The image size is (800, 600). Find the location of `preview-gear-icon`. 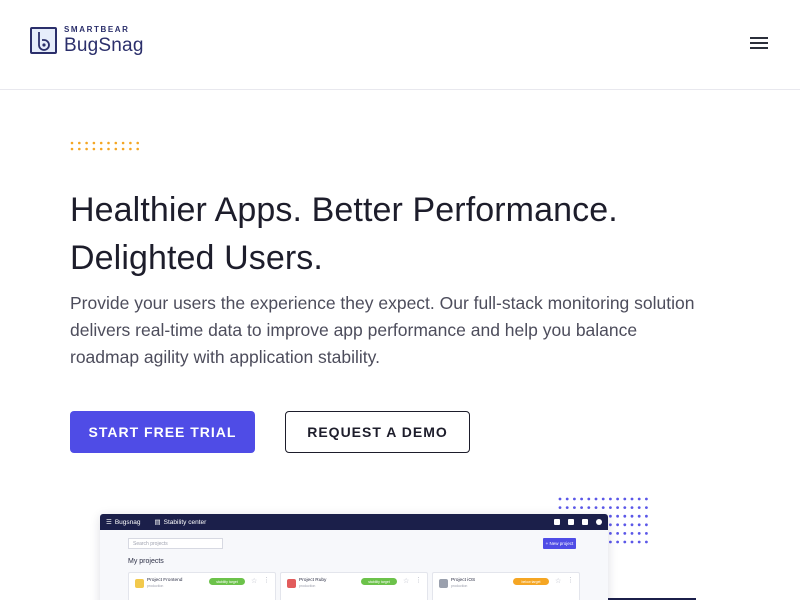

preview-gear-icon is located at coordinates (557, 522).